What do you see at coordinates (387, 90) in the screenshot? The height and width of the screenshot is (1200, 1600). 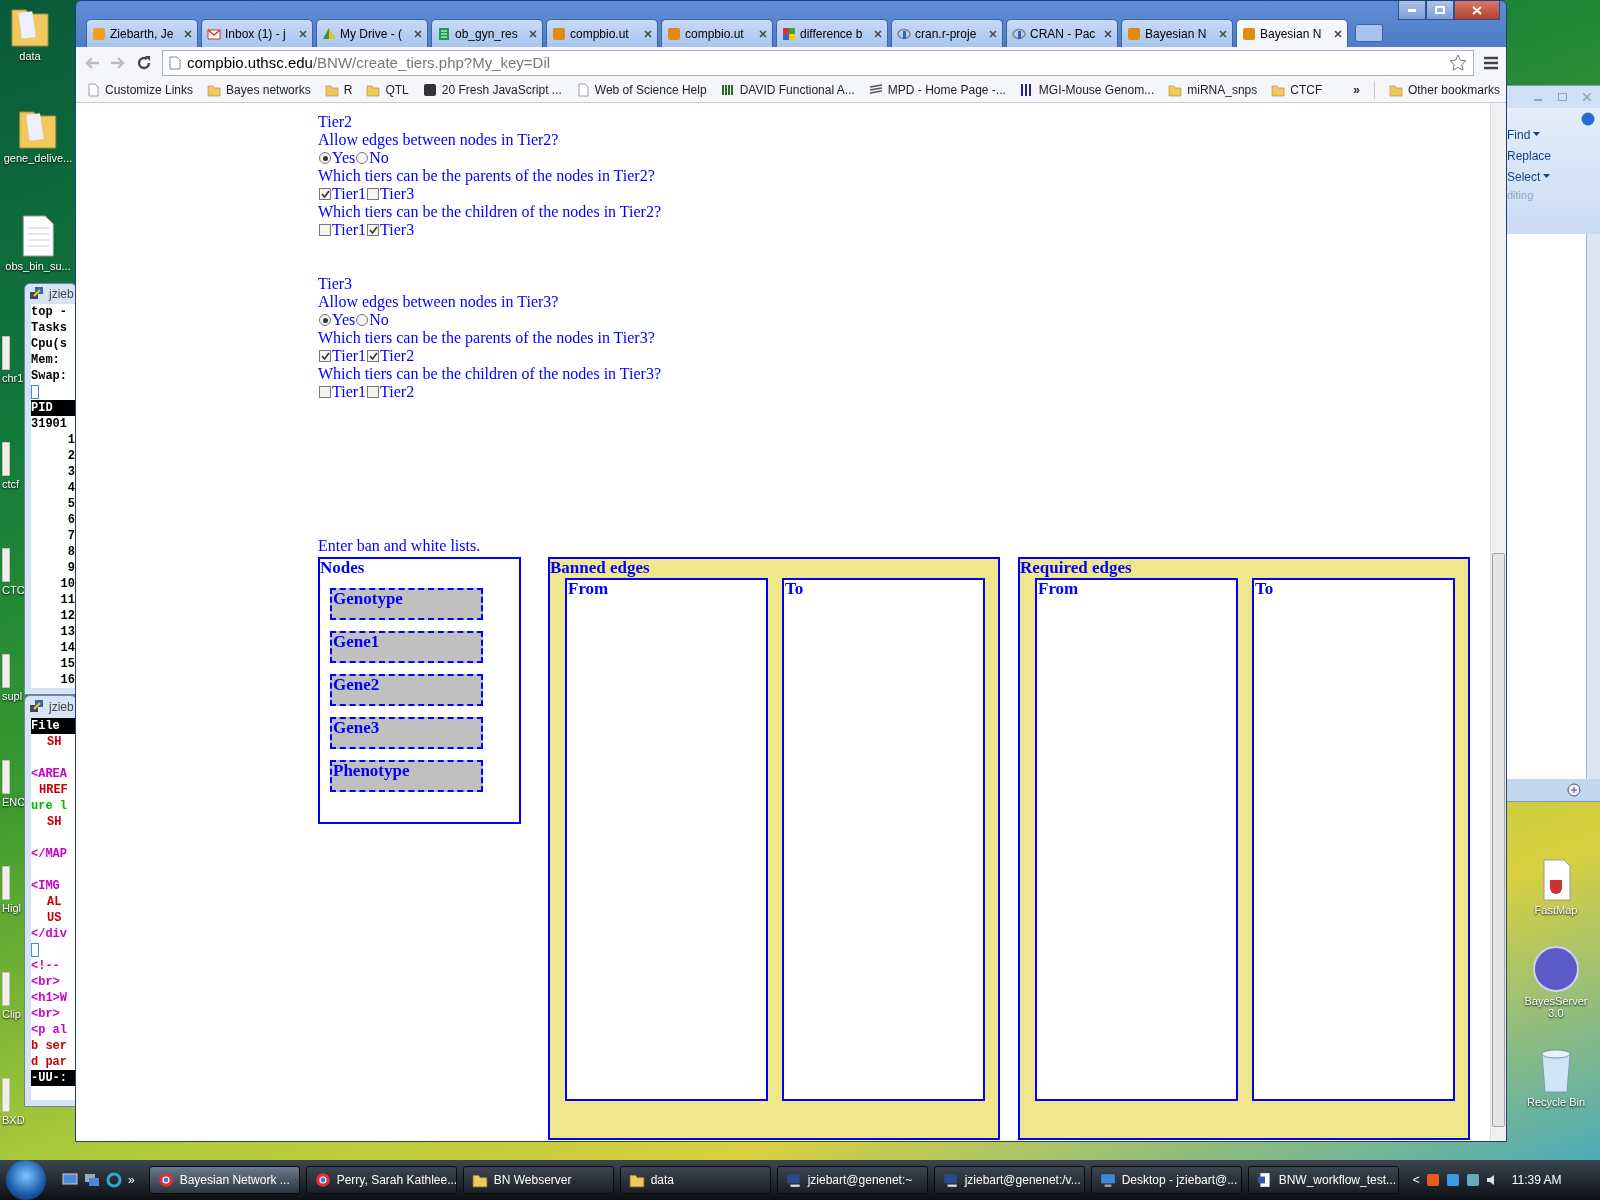 I see `bookmark-link: QTL` at bounding box center [387, 90].